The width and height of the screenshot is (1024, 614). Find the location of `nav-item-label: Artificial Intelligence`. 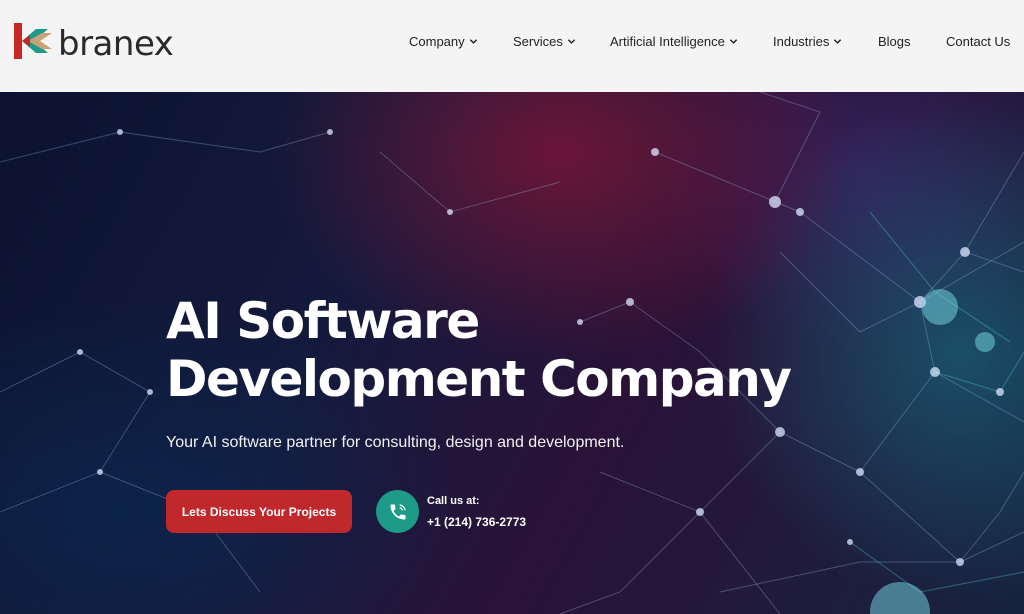

nav-item-label: Artificial Intelligence is located at coordinates (667, 41).